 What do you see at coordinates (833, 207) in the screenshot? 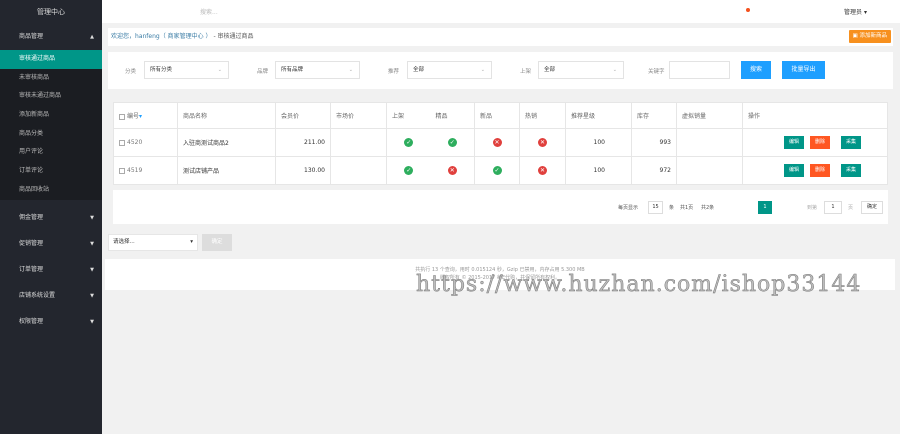
I see `goto-page-input: 1` at bounding box center [833, 207].